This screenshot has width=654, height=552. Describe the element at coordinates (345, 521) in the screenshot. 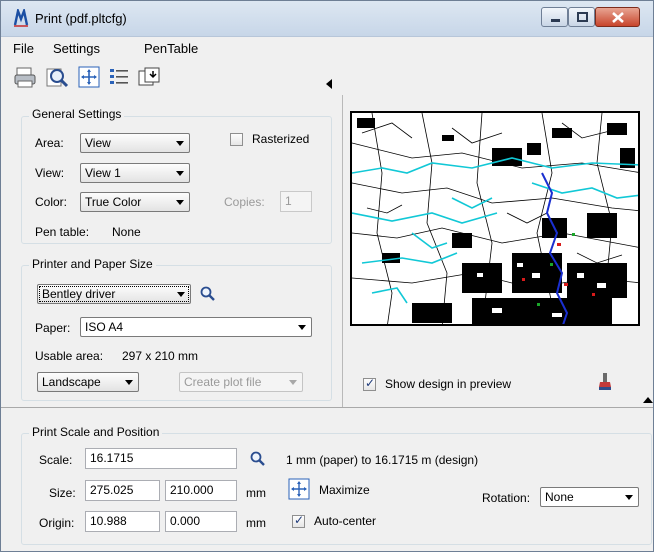

I see `auto-center-label: Auto-center` at that location.